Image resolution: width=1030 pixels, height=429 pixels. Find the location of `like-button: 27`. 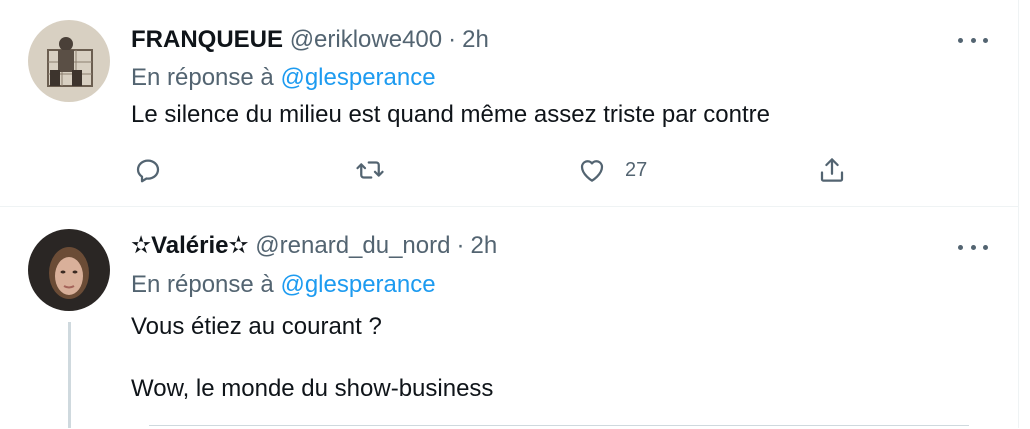

like-button: 27 is located at coordinates (612, 170).